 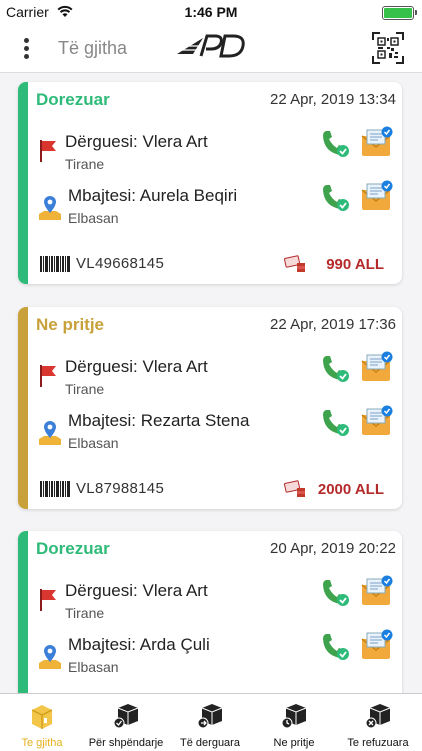 What do you see at coordinates (120, 488) in the screenshot?
I see `tracking-code: VL87988145` at bounding box center [120, 488].